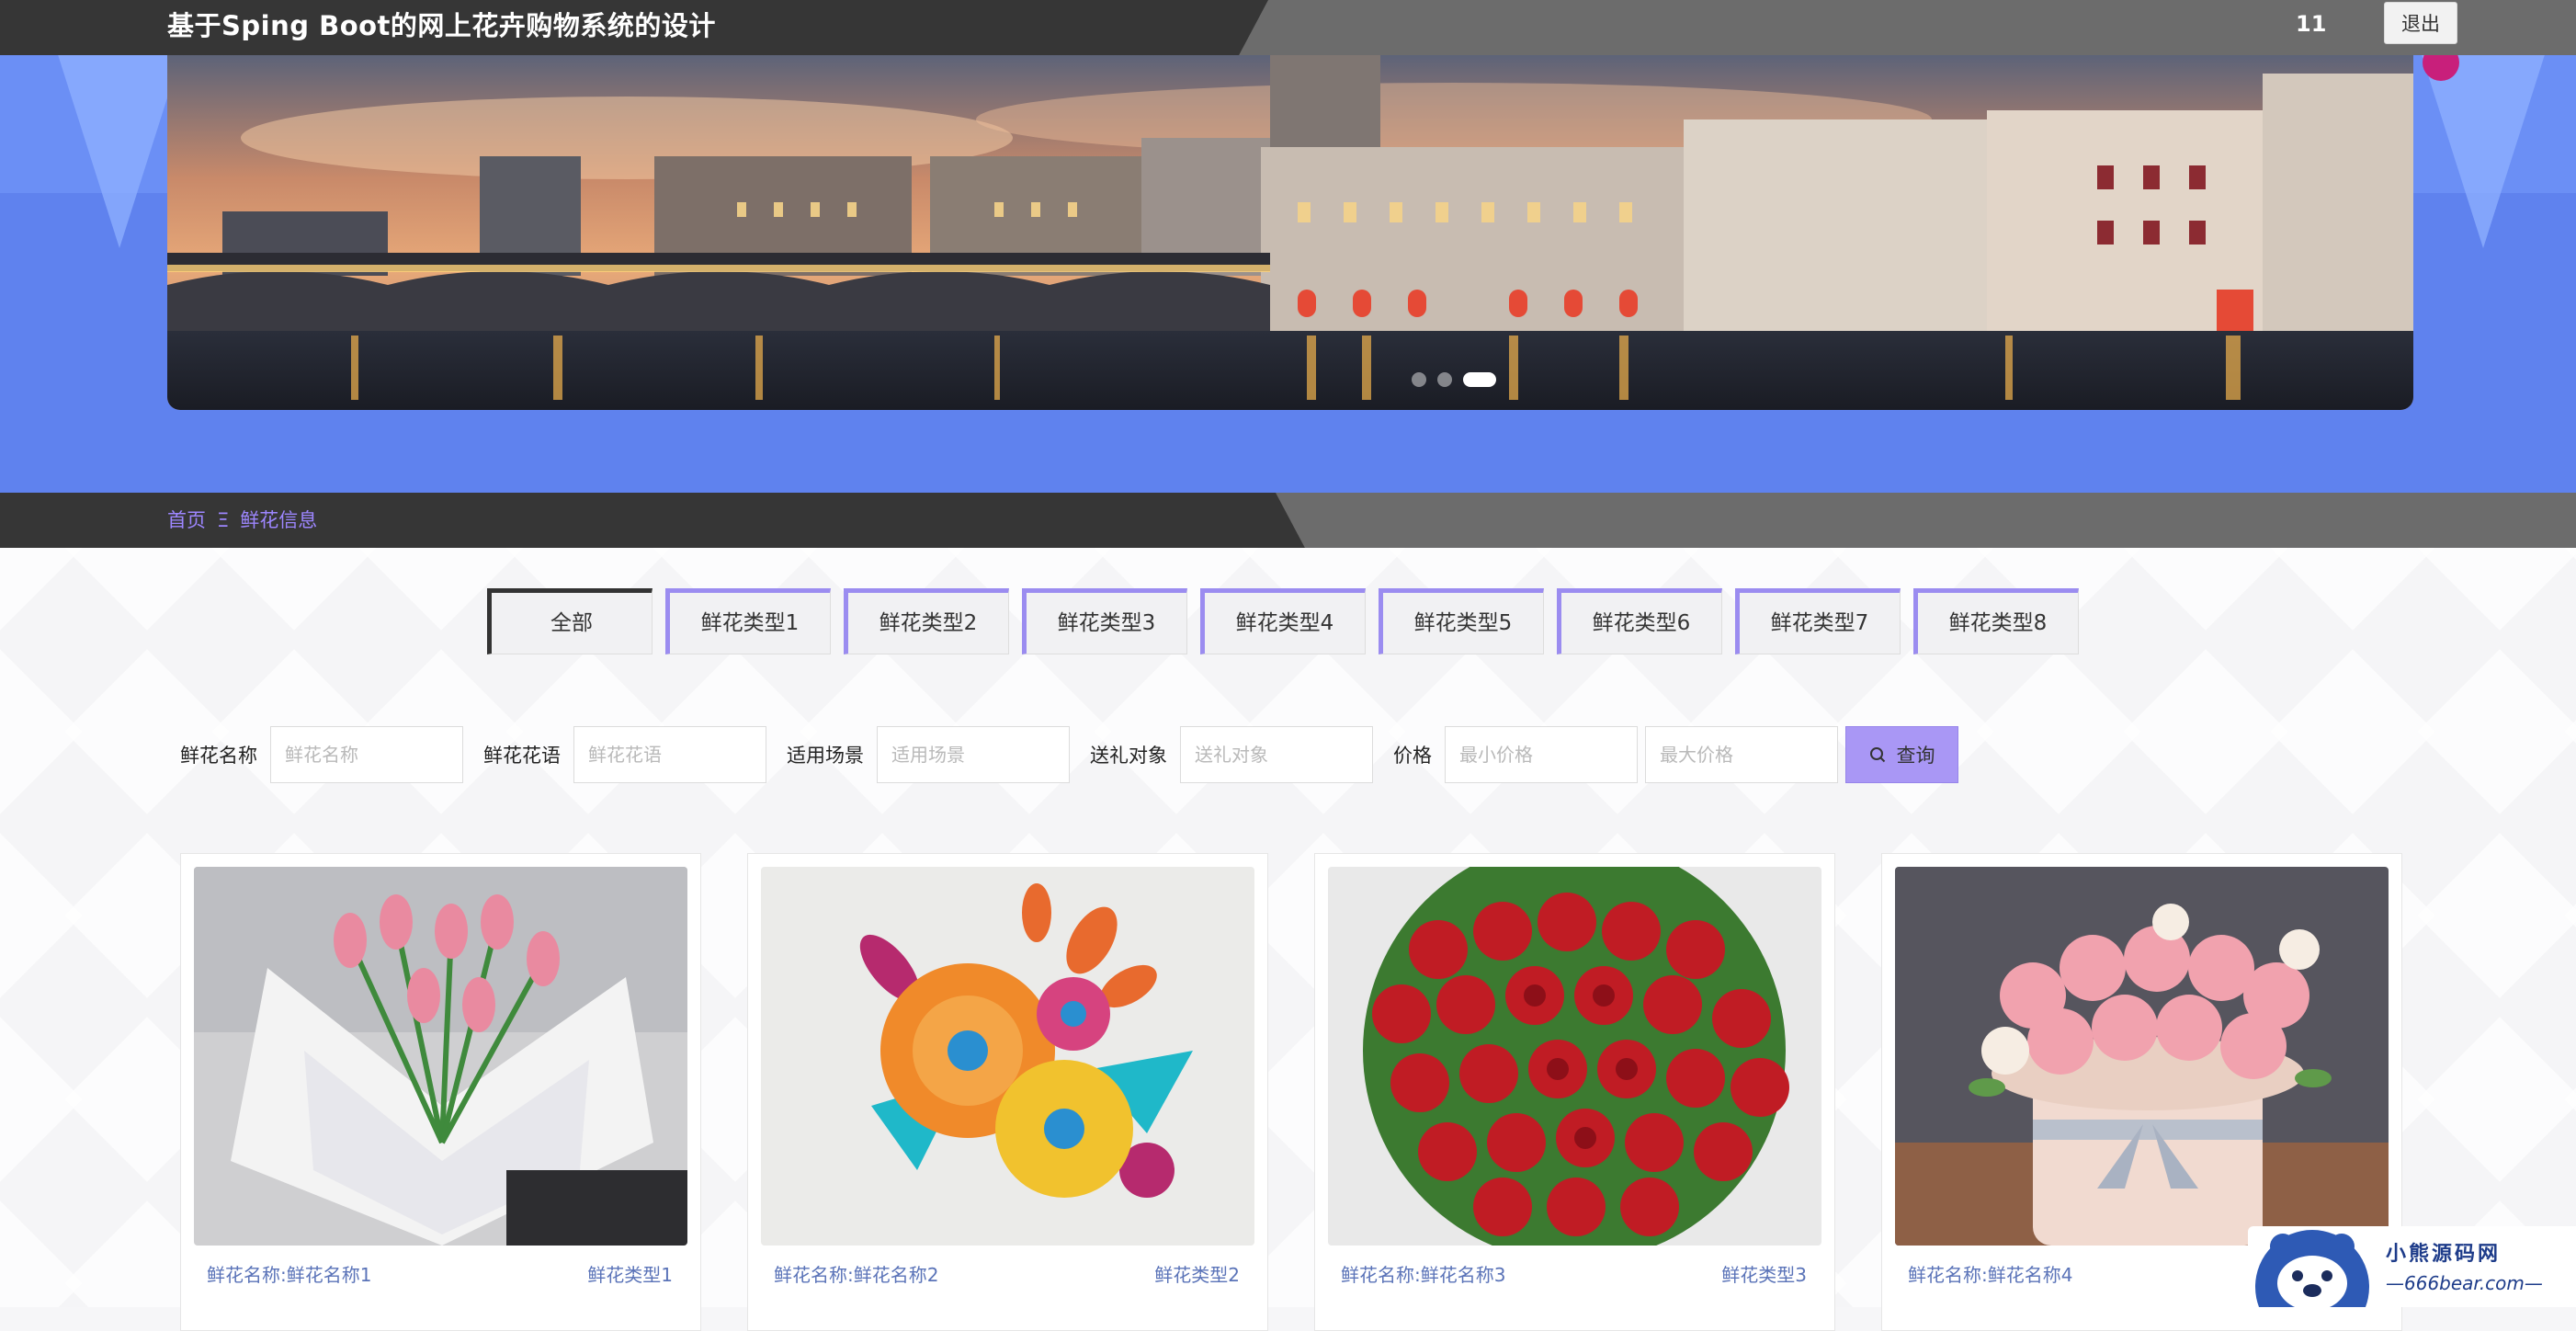 This screenshot has width=2576, height=1331. Describe the element at coordinates (223, 520) in the screenshot. I see `breadcrumb-separator-icon: Ξ` at that location.